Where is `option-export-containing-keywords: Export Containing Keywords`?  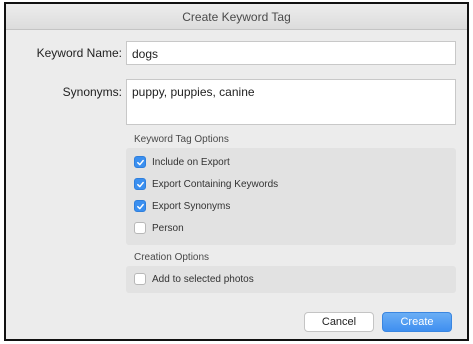 option-export-containing-keywords: Export Containing Keywords is located at coordinates (206, 184).